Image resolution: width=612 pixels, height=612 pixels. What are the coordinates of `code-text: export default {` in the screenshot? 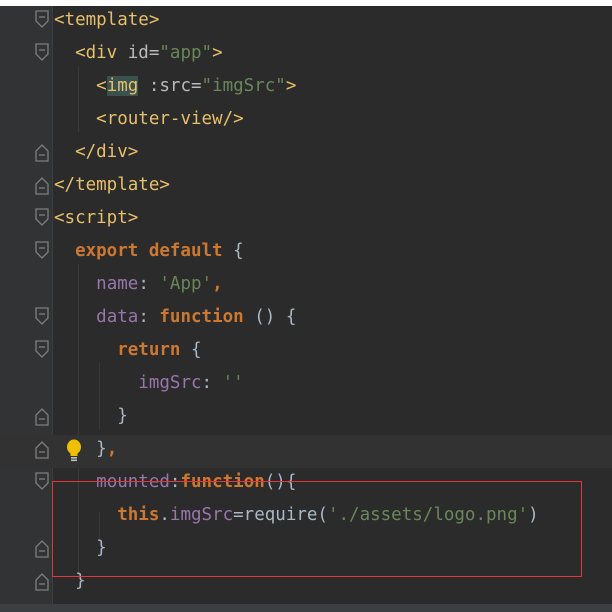 It's located at (149, 253).